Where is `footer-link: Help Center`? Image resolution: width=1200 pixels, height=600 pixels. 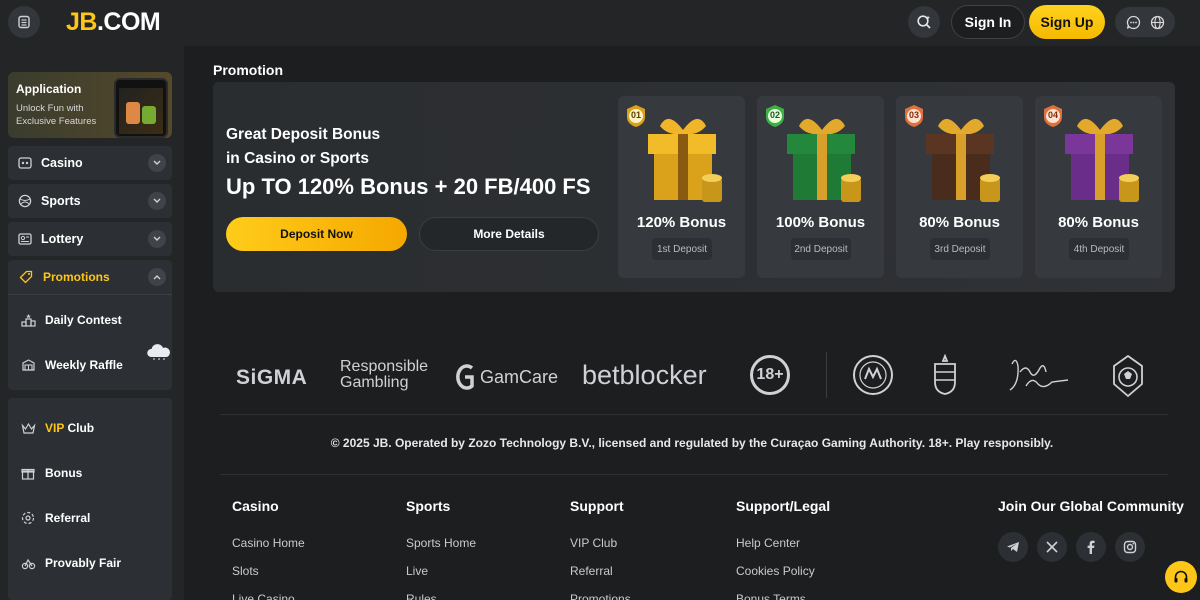 footer-link: Help Center is located at coordinates (783, 550).